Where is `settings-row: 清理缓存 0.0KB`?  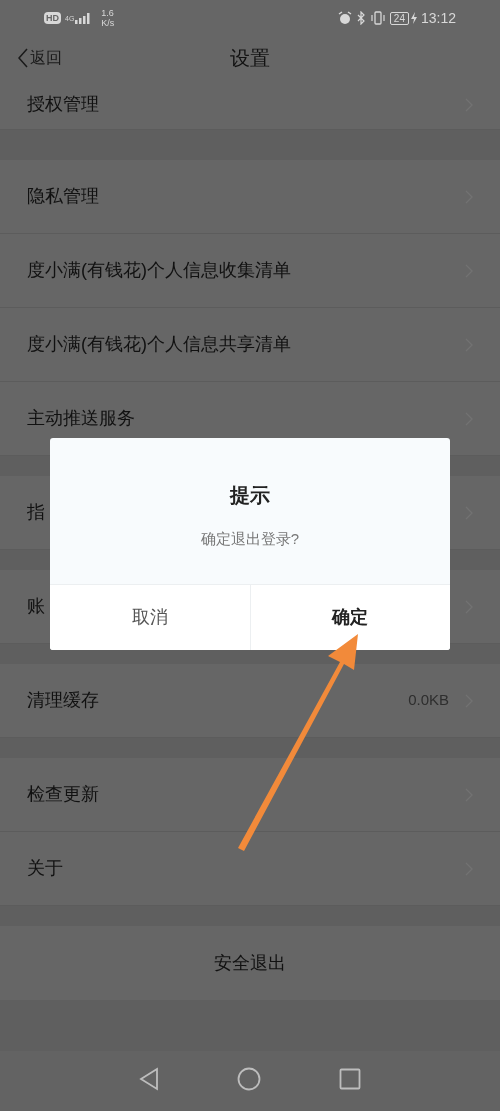
settings-row: 清理缓存 0.0KB is located at coordinates (250, 701).